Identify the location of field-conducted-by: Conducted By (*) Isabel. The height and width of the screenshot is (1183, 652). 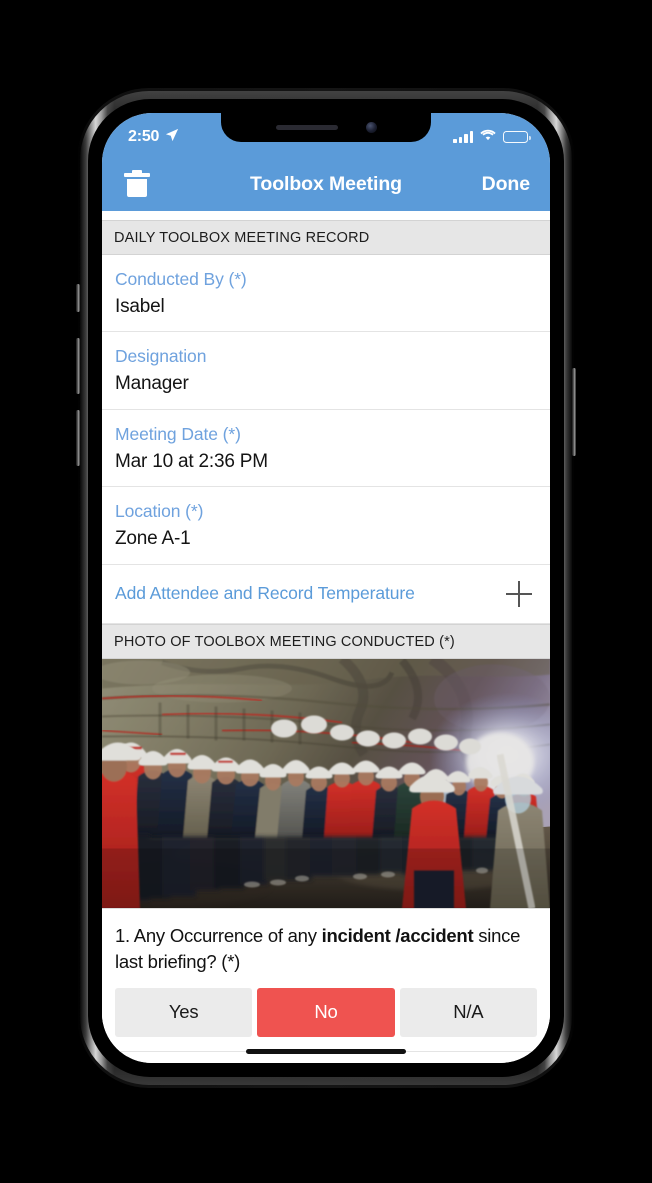
(326, 294).